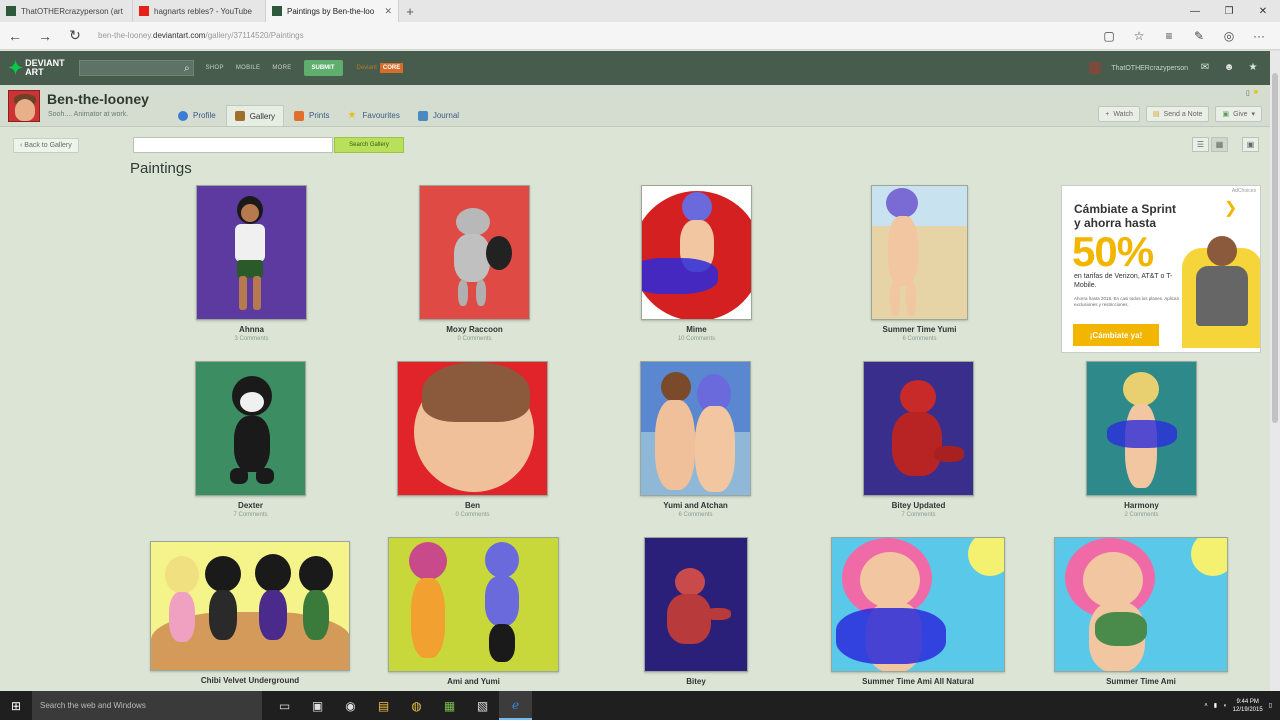  I want to click on thumb-title: Ben, so click(472, 505).